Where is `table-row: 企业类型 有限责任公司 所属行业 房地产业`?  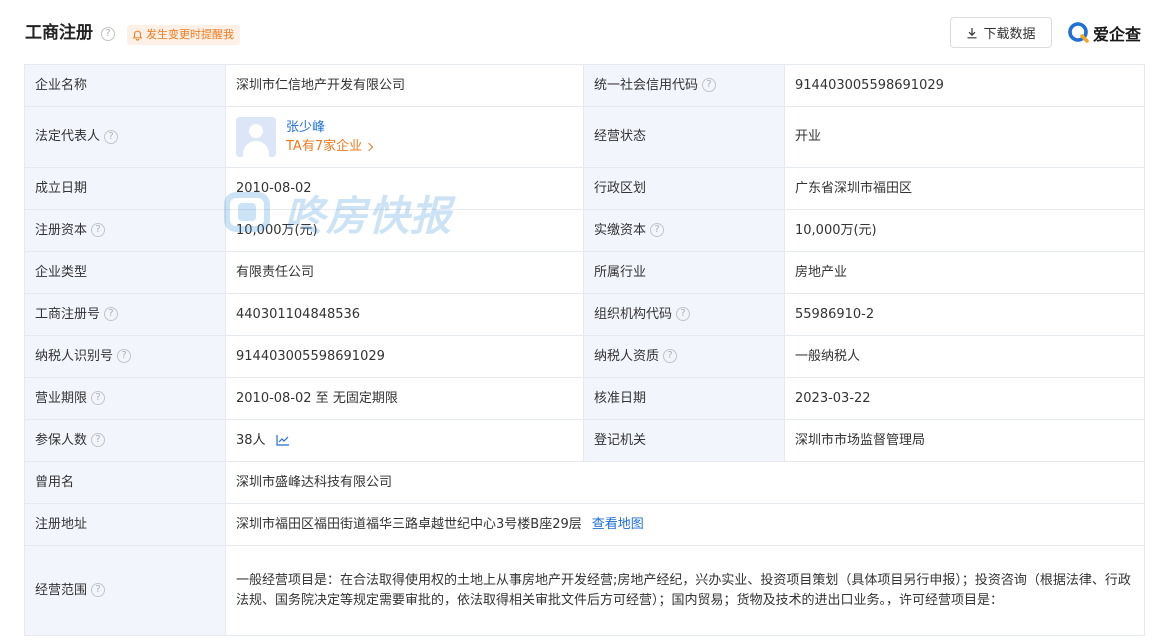
table-row: 企业类型 有限责任公司 所属行业 房地产业 is located at coordinates (584, 272).